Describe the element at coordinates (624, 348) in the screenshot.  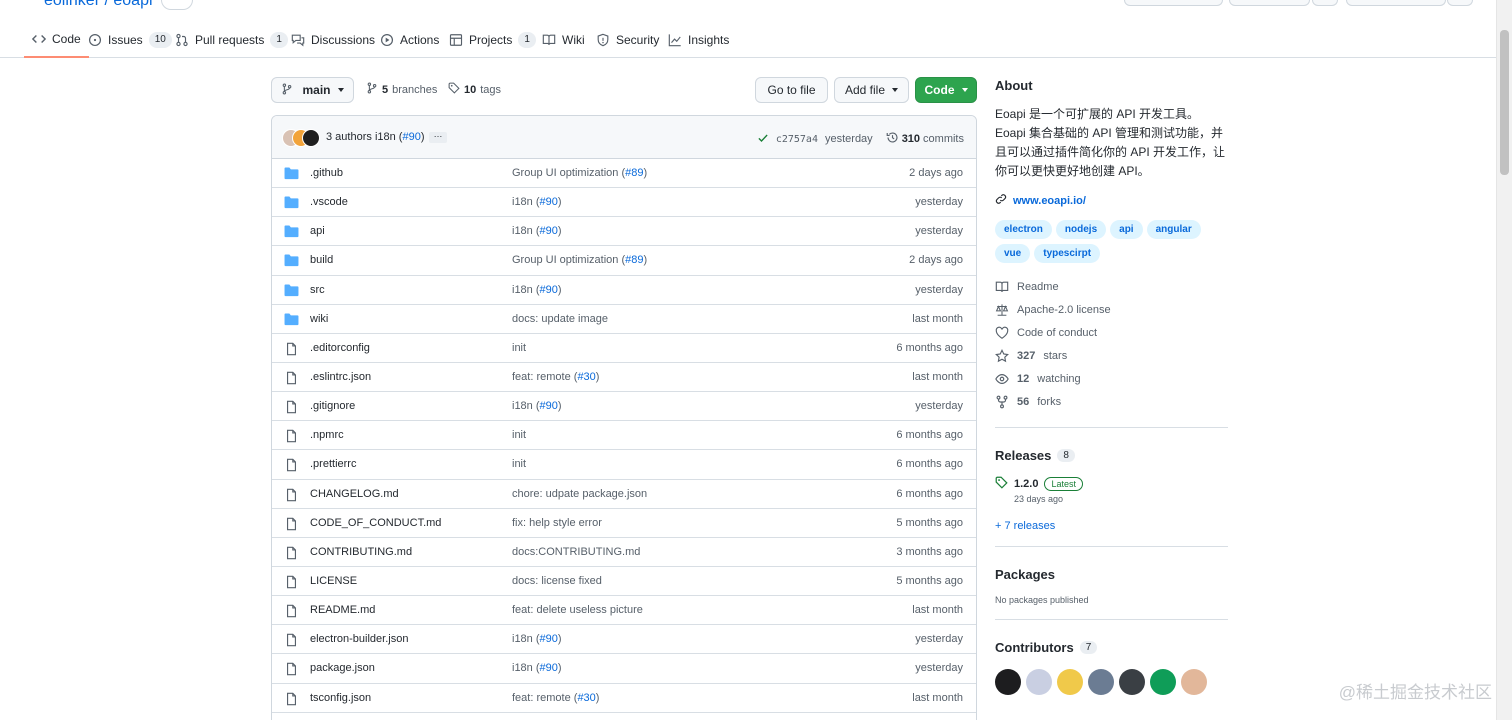
I see `file-row: .editorconfig init 6 months ago` at that location.